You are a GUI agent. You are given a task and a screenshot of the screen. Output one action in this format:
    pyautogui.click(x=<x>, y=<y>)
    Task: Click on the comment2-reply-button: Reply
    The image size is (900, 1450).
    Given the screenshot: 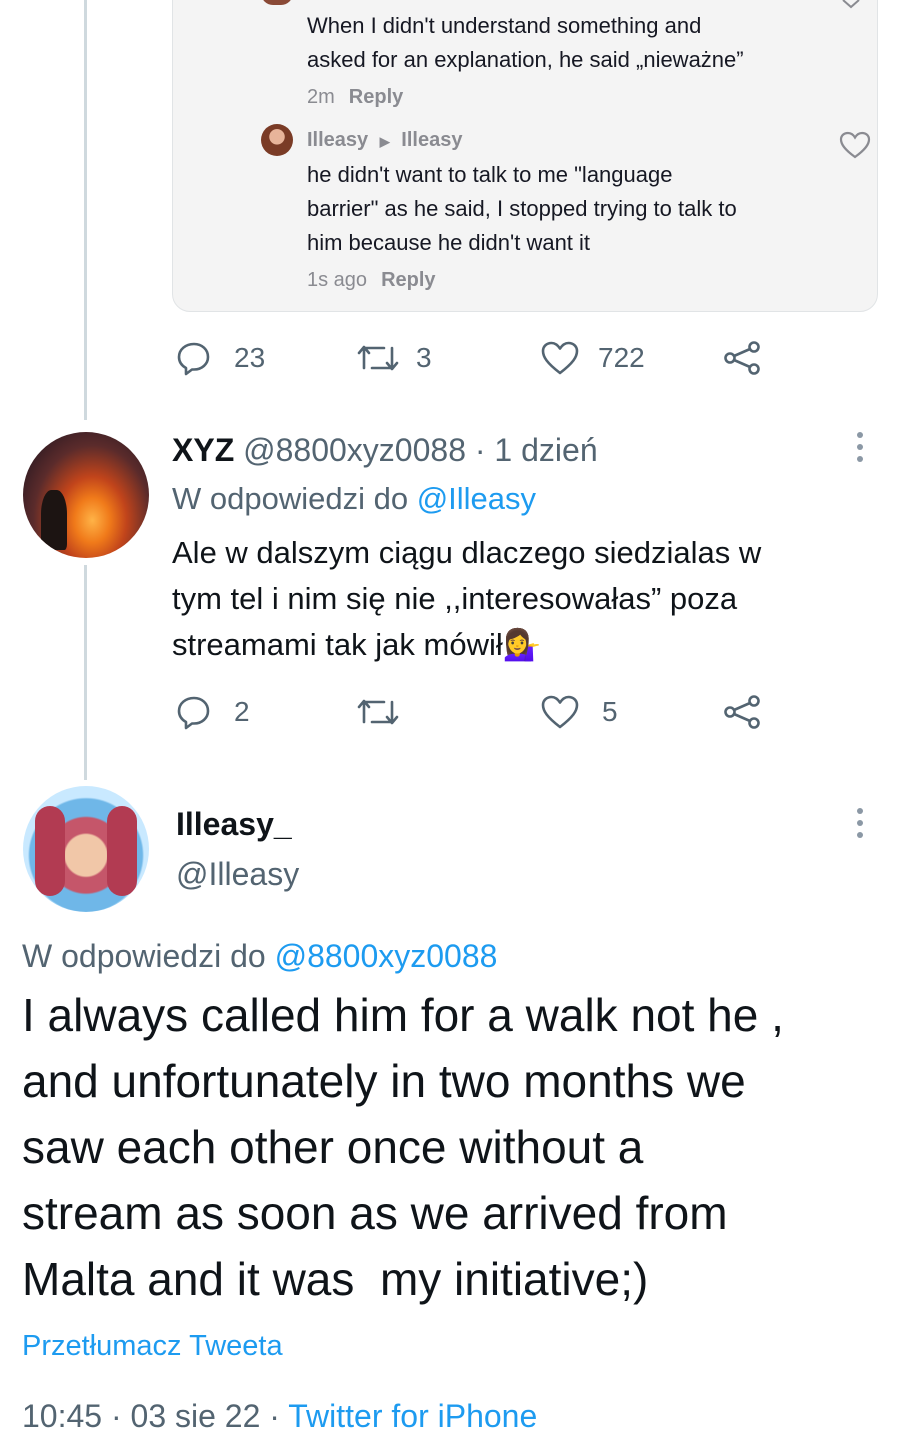 What is the action you would take?
    pyautogui.click(x=408, y=280)
    